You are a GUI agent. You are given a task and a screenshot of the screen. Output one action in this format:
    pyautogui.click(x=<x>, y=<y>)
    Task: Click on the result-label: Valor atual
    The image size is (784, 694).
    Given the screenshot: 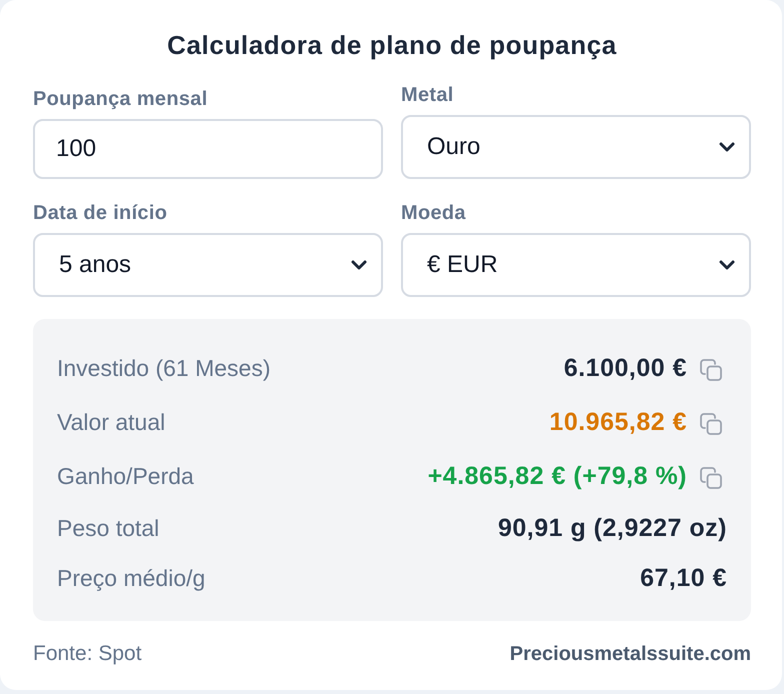 What is the action you would take?
    pyautogui.click(x=111, y=422)
    